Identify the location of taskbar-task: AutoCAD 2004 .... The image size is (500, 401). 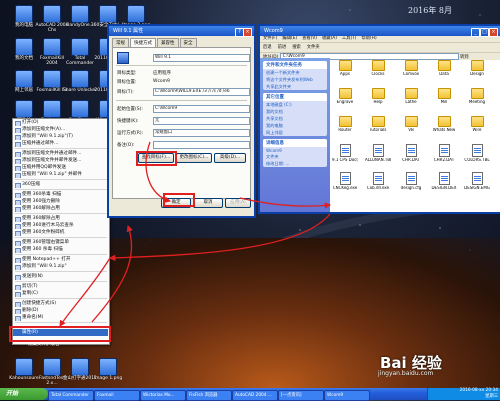
(255, 395).